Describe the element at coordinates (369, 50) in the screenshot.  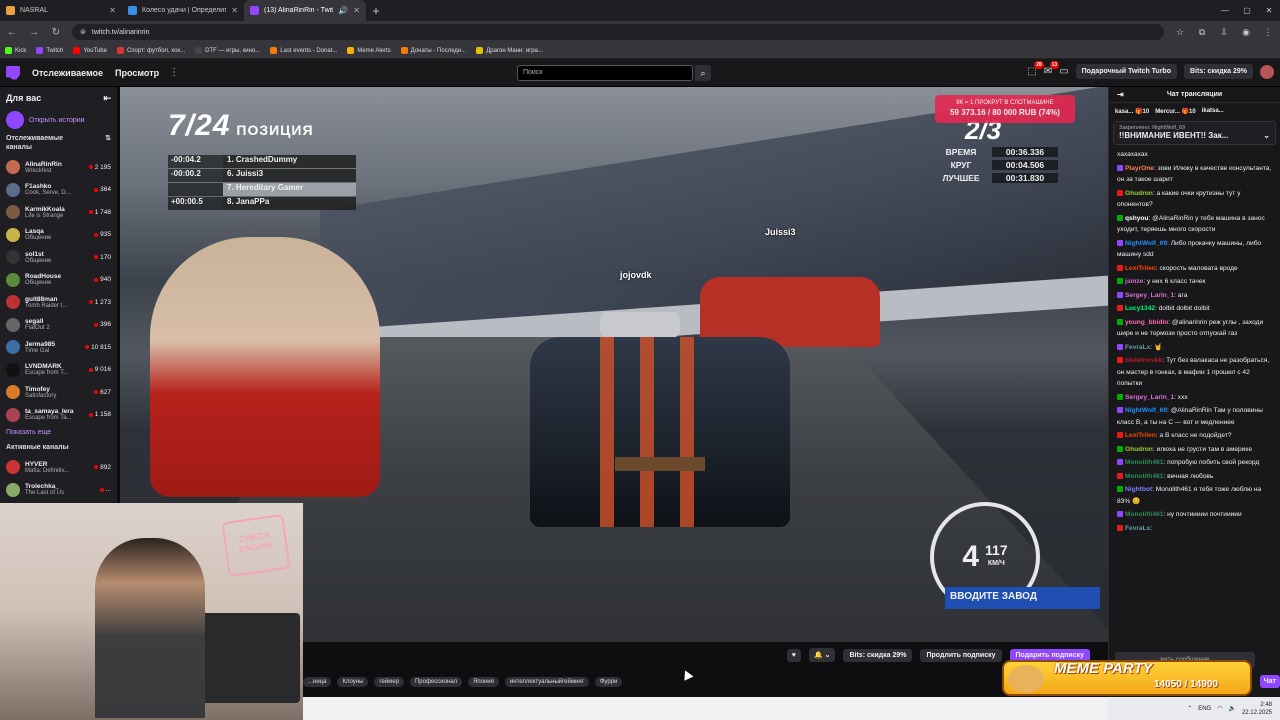
I see `bookmark: Meme Alerts` at that location.